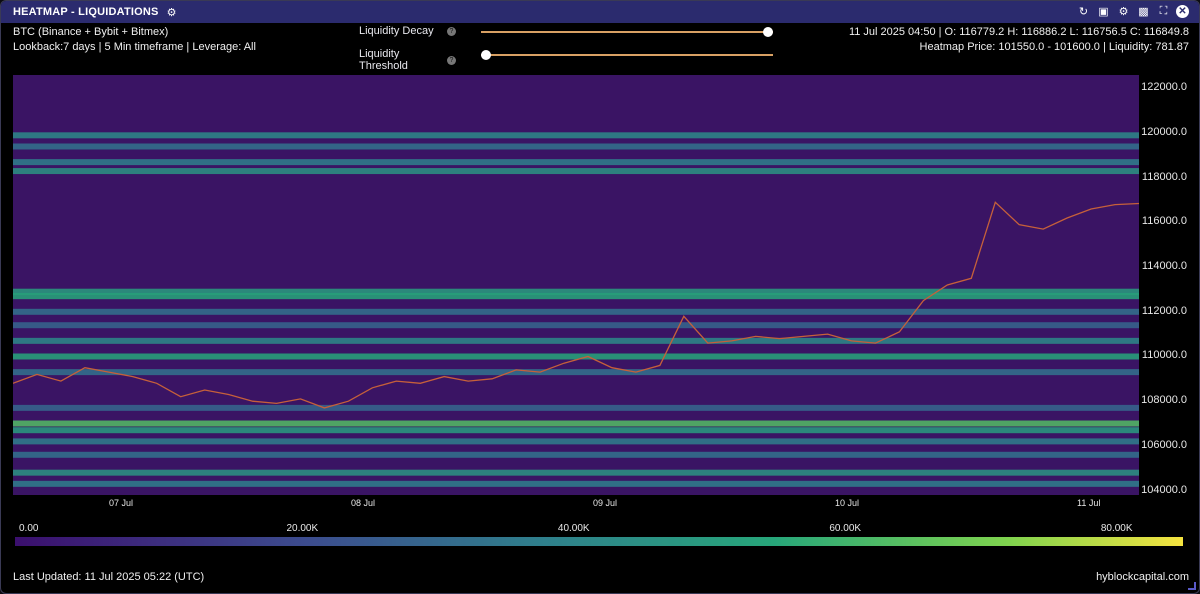  Describe the element at coordinates (109, 577) in the screenshot. I see `last-updated-text: Last Updated: 11 Jul 2025 05:22 (UTC)` at that location.